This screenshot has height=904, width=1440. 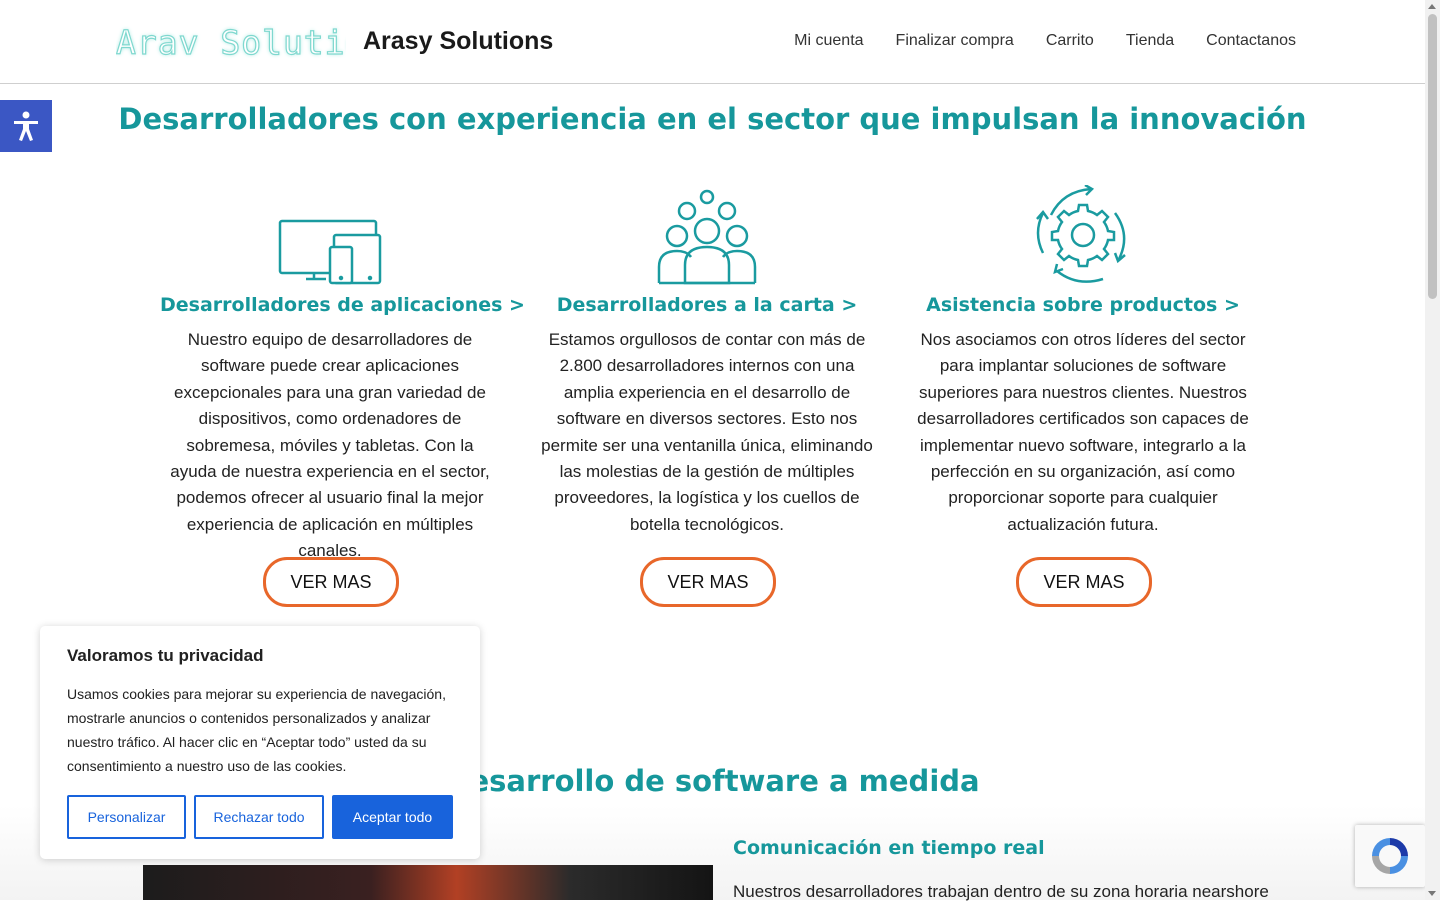 I want to click on site-logo: Arav Solutions, so click(x=231, y=43).